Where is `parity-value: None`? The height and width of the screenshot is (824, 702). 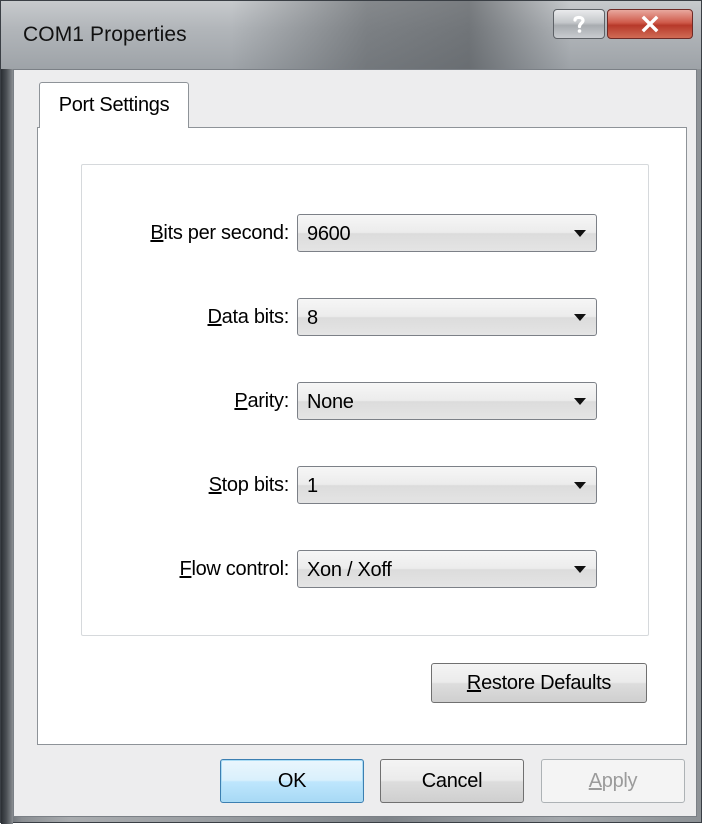
parity-value: None is located at coordinates (330, 402).